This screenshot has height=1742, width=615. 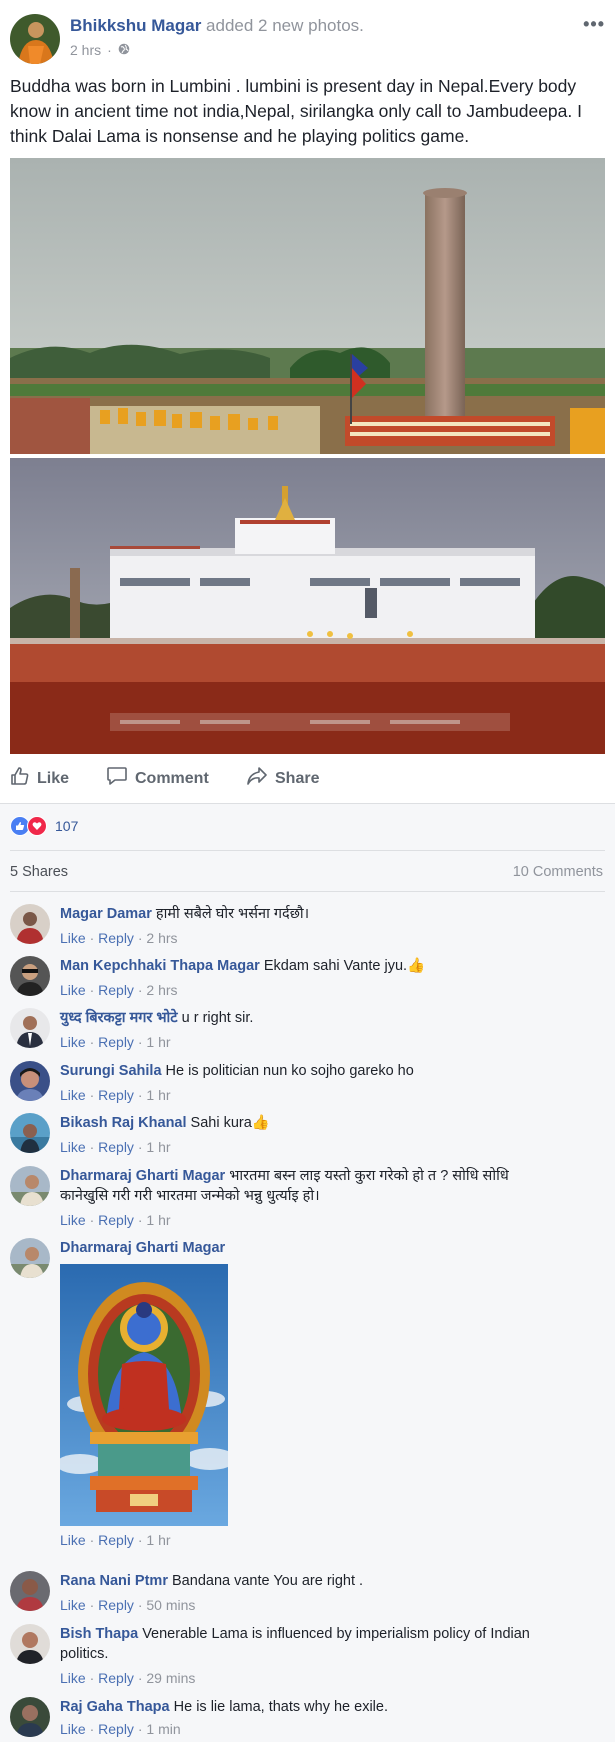 I want to click on comment-text: He is lie lama, thats why he exile., so click(x=280, y=1707).